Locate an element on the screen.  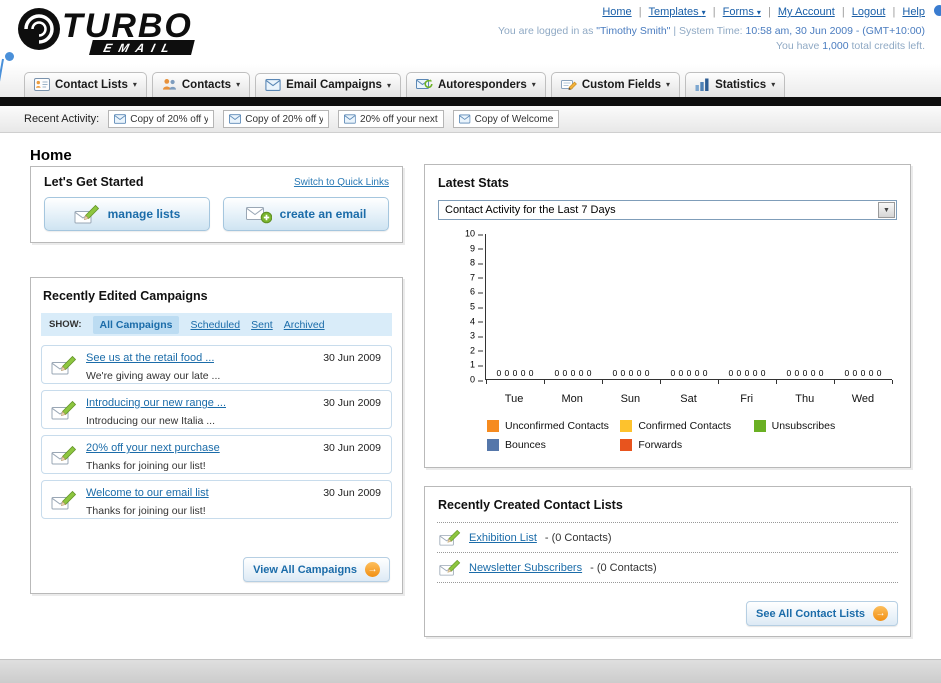
tab-scheduled: Scheduled is located at coordinates (215, 325).